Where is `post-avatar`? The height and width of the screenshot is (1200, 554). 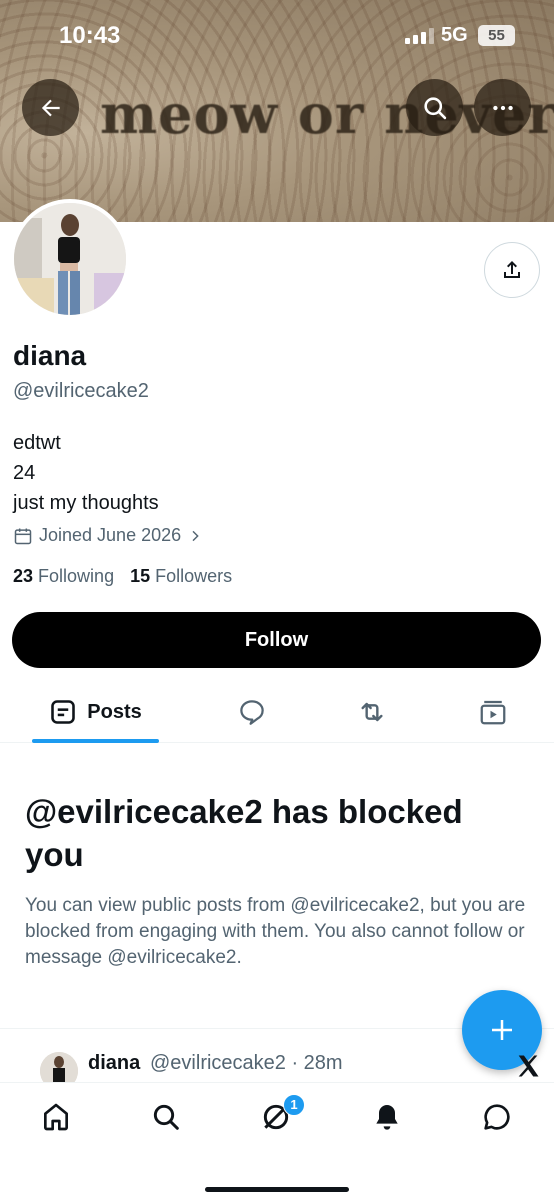 post-avatar is located at coordinates (59, 1067).